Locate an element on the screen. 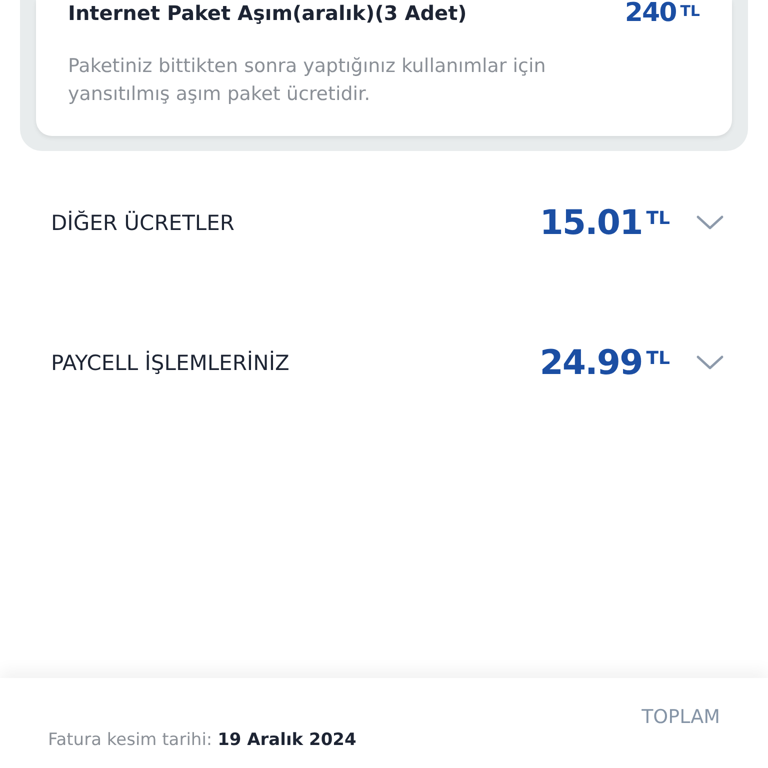 The height and width of the screenshot is (768, 768). date-value: 19 Aralık 2024 is located at coordinates (287, 740).